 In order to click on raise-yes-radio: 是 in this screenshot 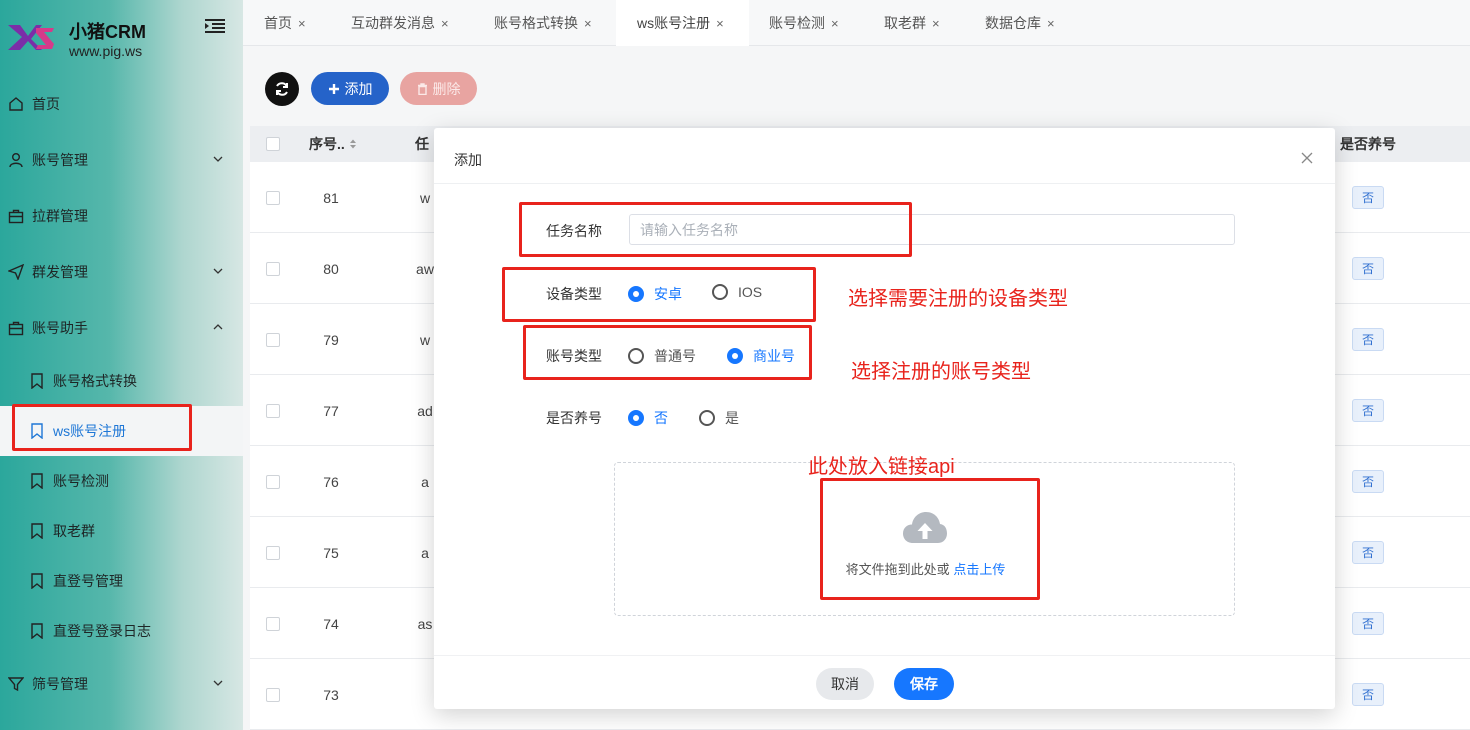, I will do `click(719, 418)`.